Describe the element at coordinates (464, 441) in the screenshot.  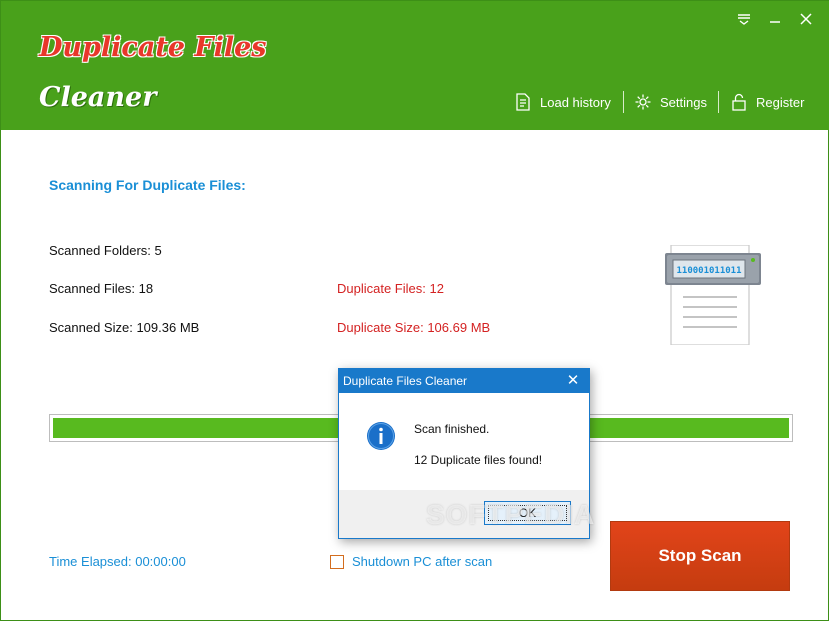
I see `dialog-body: Scan finished. 12 Duplicate files found!` at that location.